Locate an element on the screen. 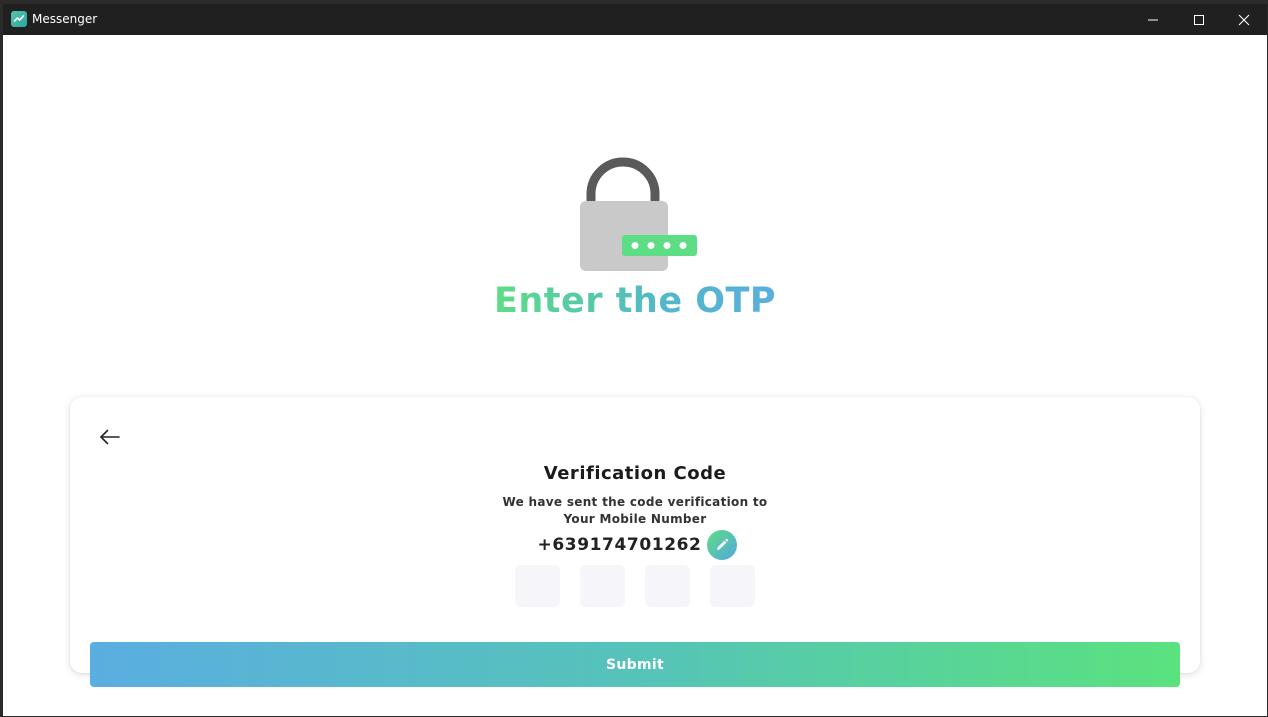  edit-phone-button is located at coordinates (721, 545).